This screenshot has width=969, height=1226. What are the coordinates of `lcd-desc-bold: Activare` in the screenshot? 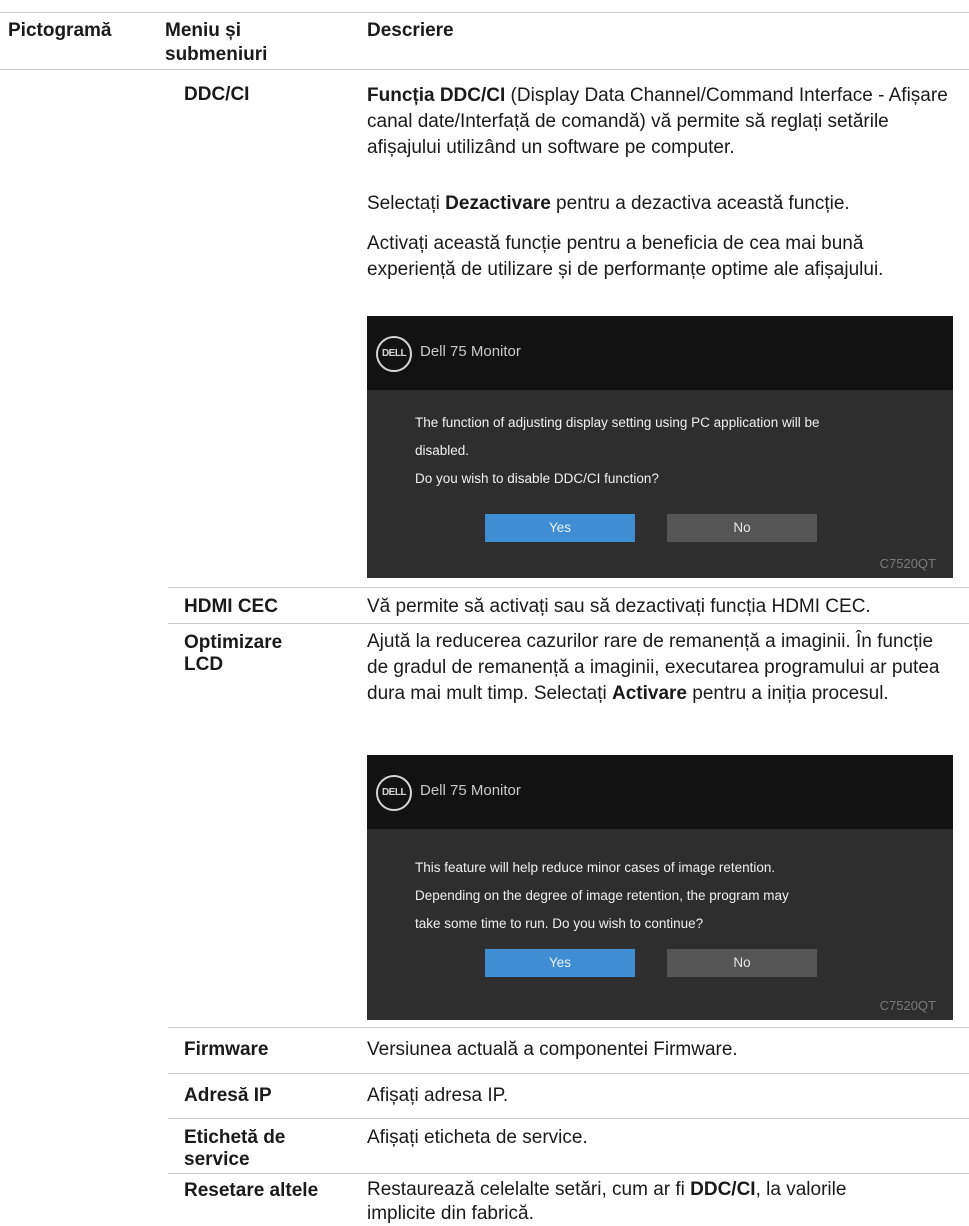 It's located at (649, 693).